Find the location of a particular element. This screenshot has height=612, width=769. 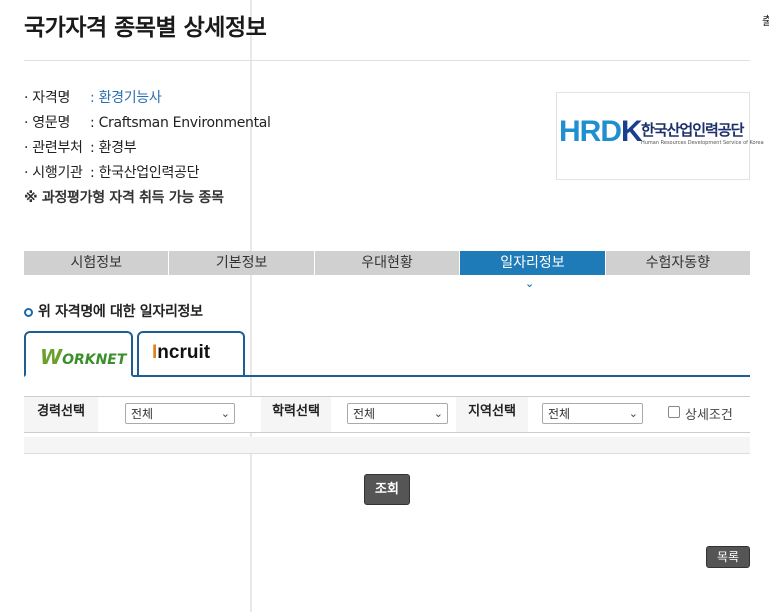

info-label: · 자격명 is located at coordinates (47, 98).